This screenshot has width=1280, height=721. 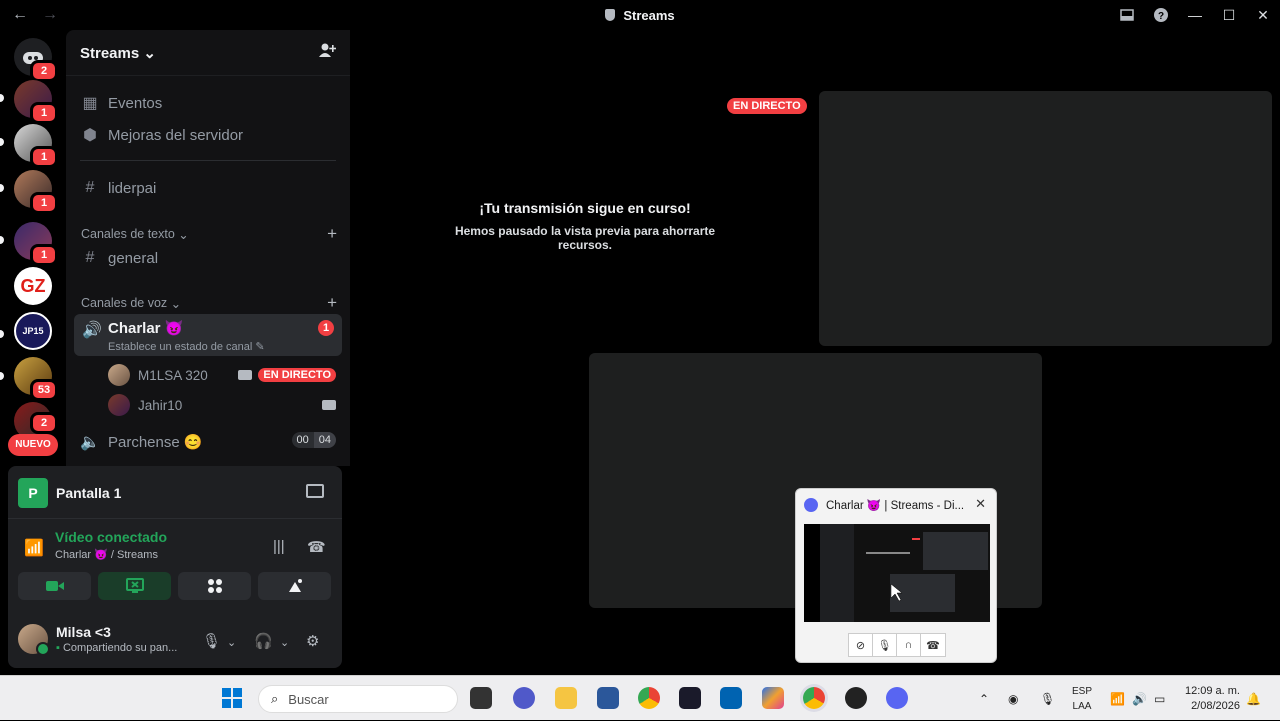 I want to click on search-icon: ⌕, so click(x=275, y=698).